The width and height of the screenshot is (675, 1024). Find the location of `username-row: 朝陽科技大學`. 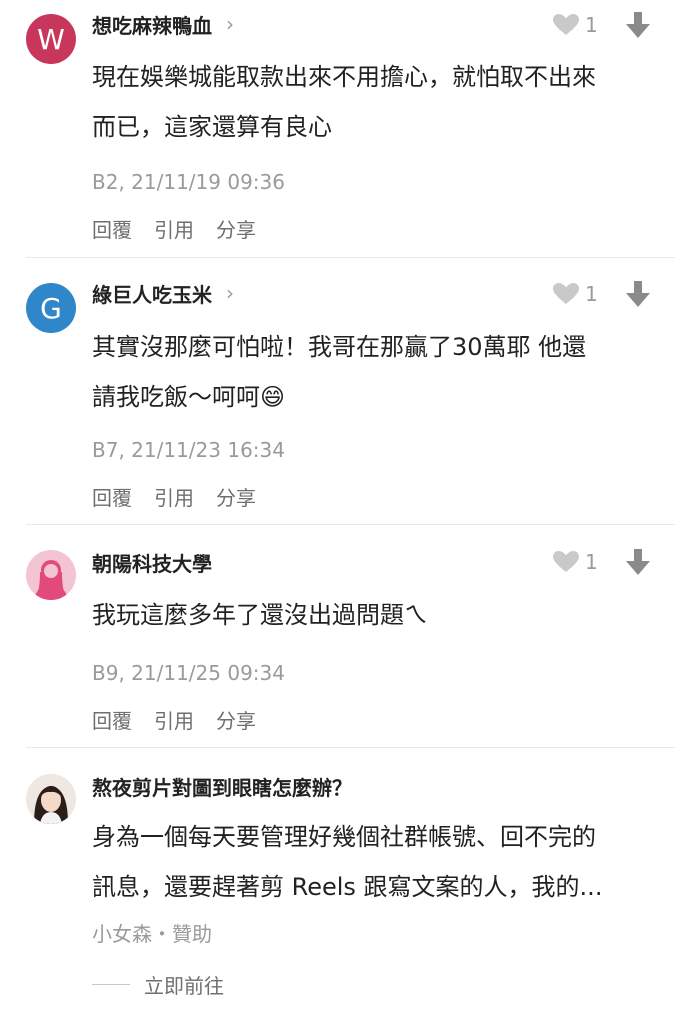

username-row: 朝陽科技大學 is located at coordinates (152, 562).